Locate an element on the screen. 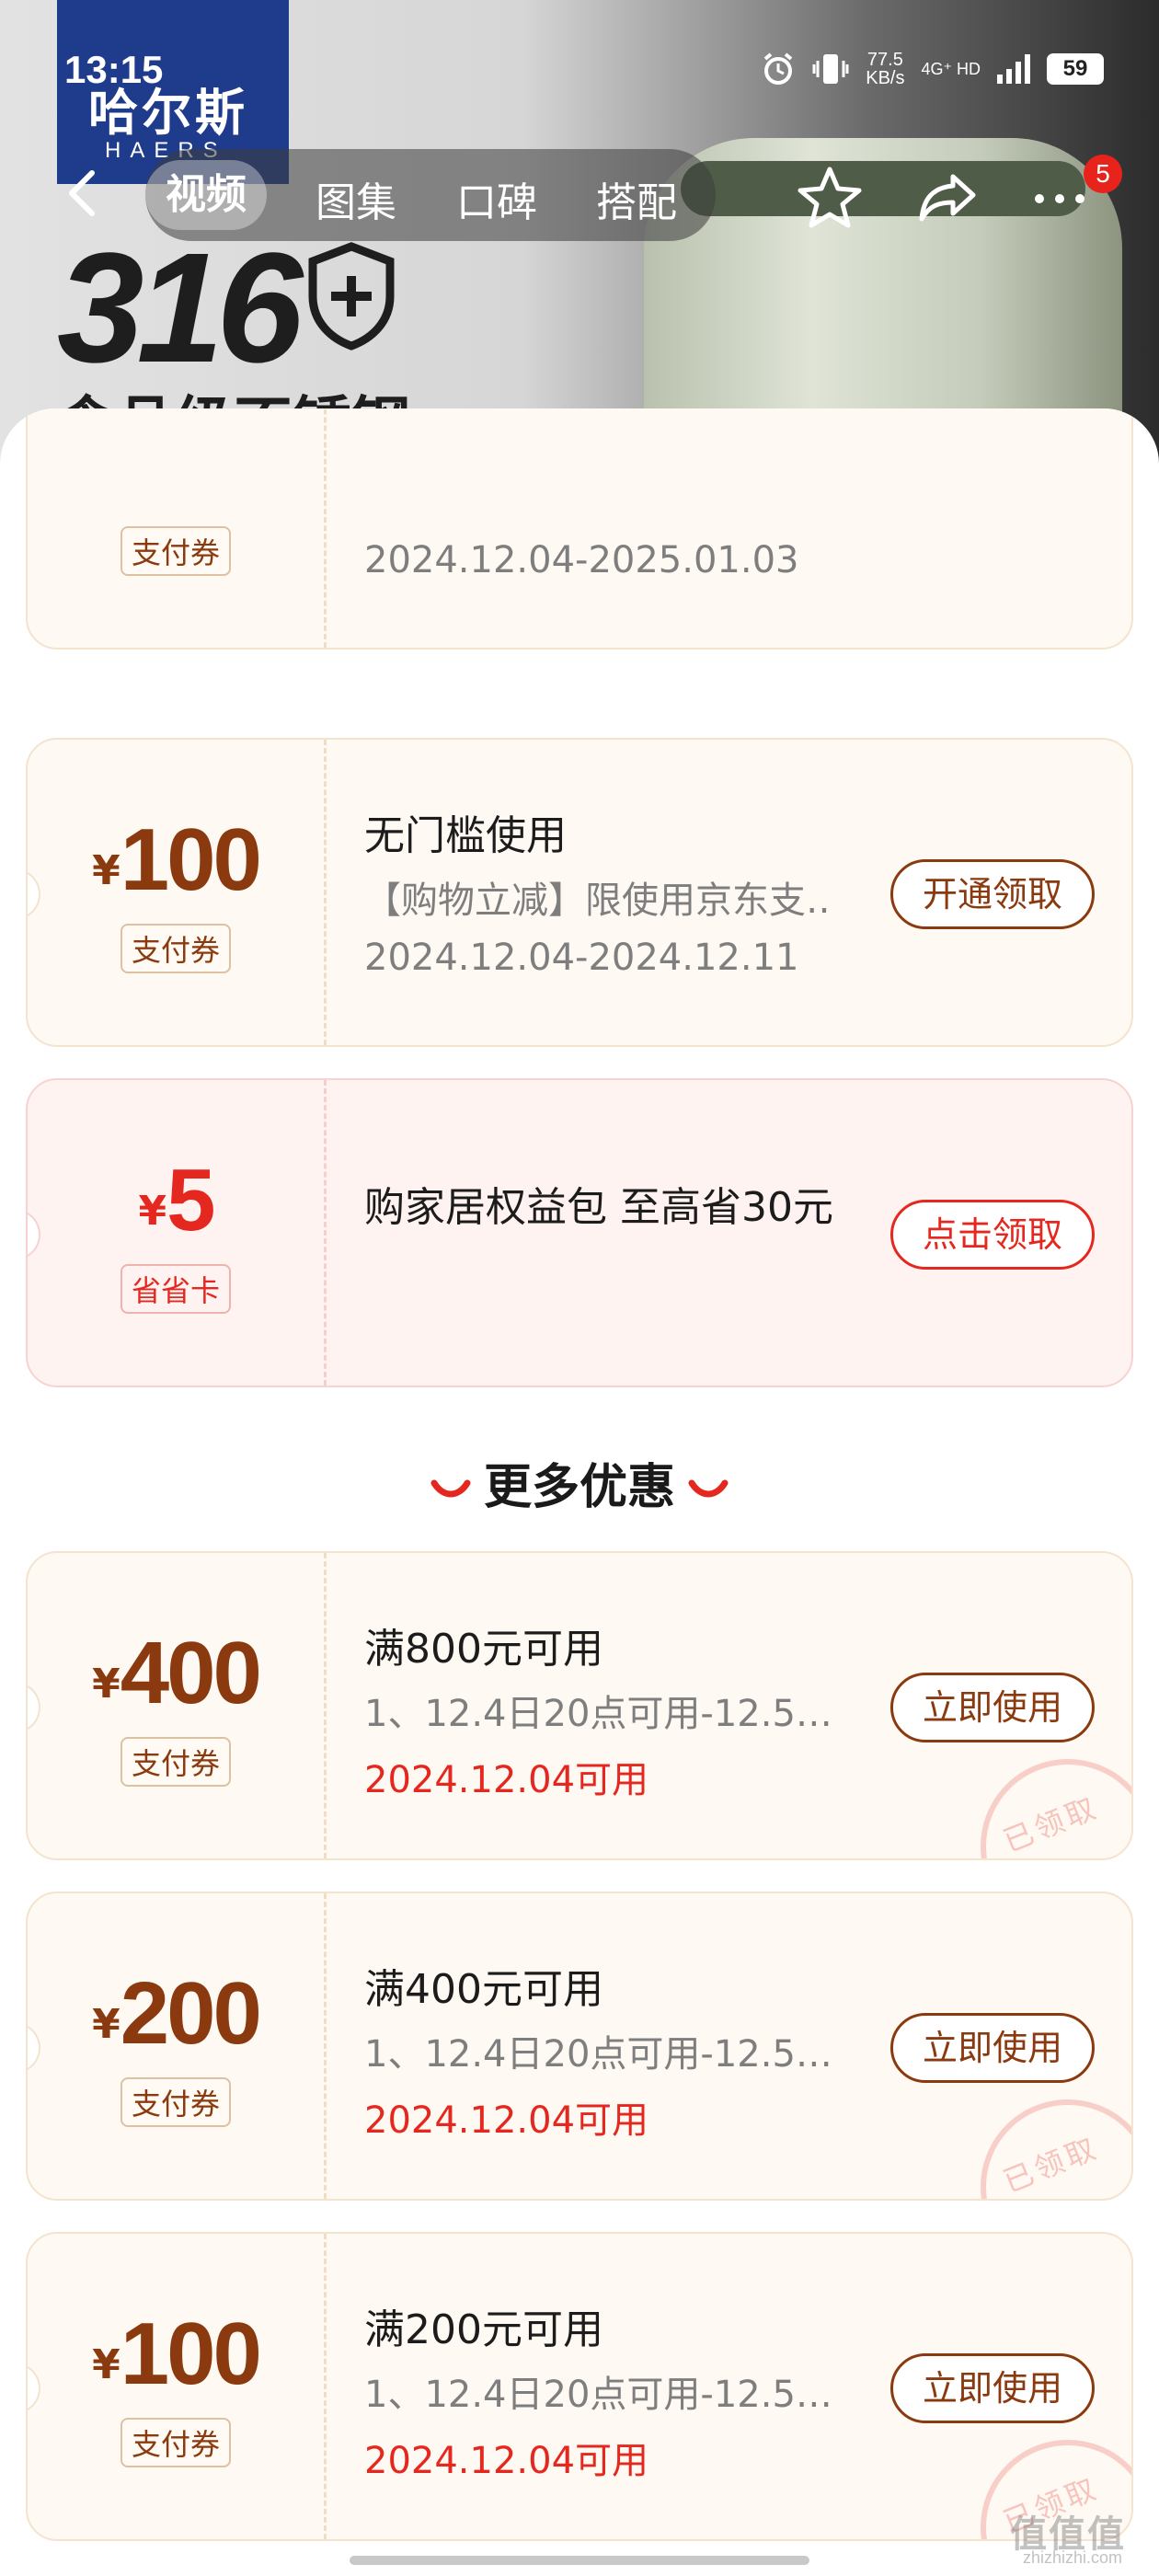  vibrate-icon is located at coordinates (830, 69).